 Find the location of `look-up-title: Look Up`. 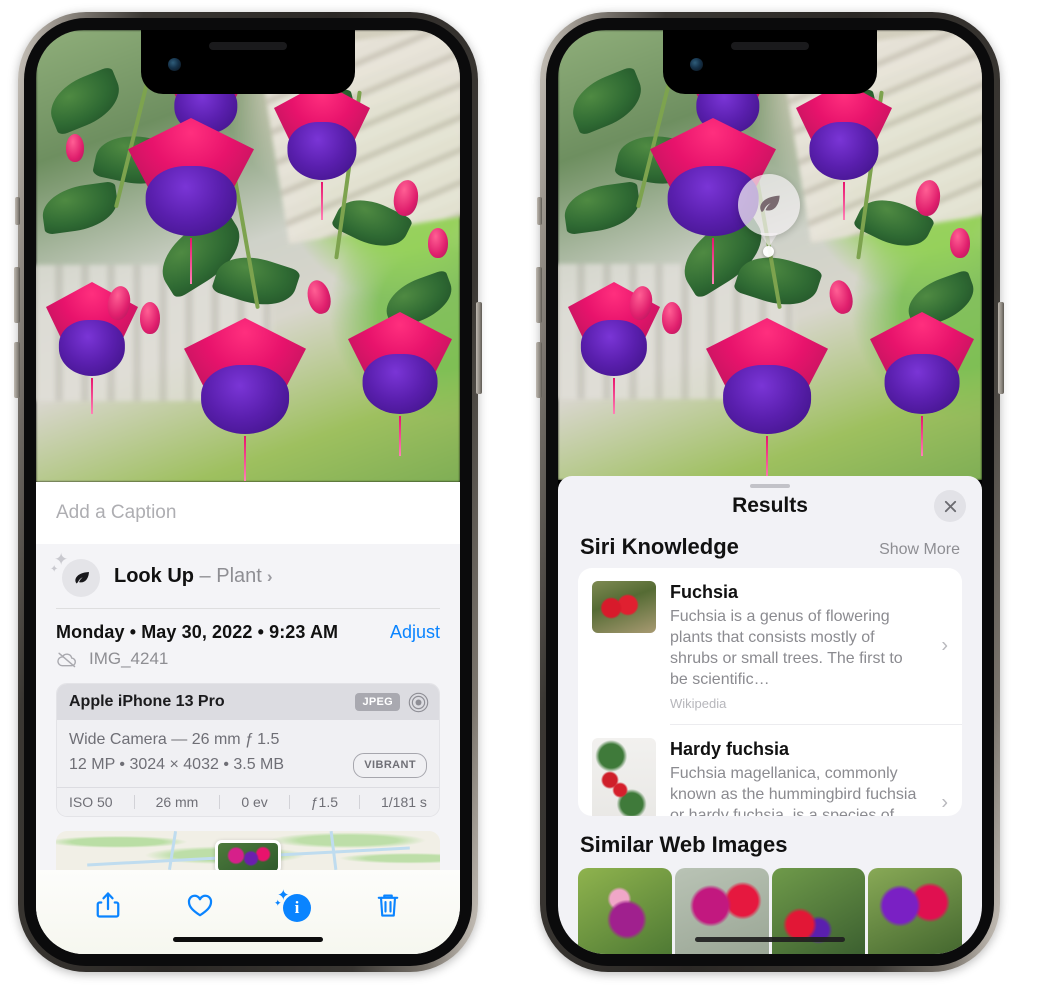

look-up-title: Look Up is located at coordinates (154, 575).